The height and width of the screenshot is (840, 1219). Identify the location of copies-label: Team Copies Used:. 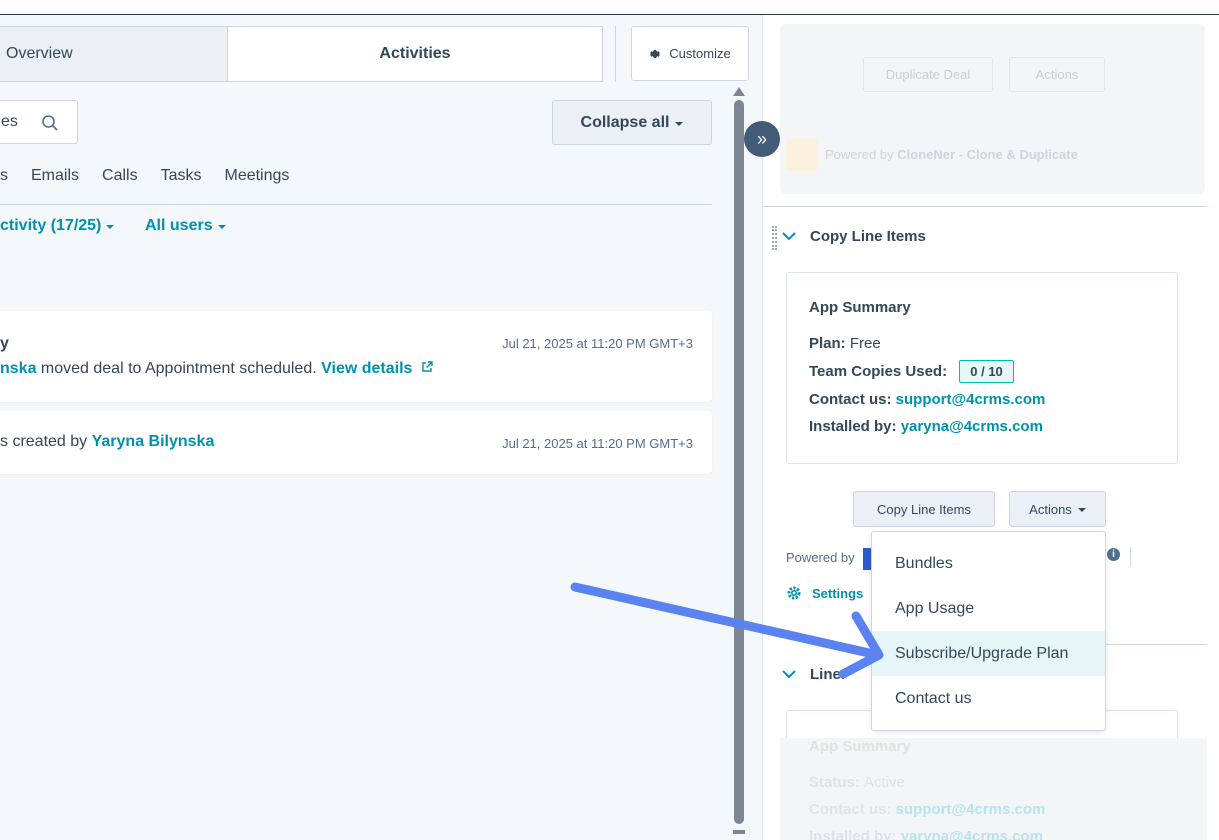
(878, 371).